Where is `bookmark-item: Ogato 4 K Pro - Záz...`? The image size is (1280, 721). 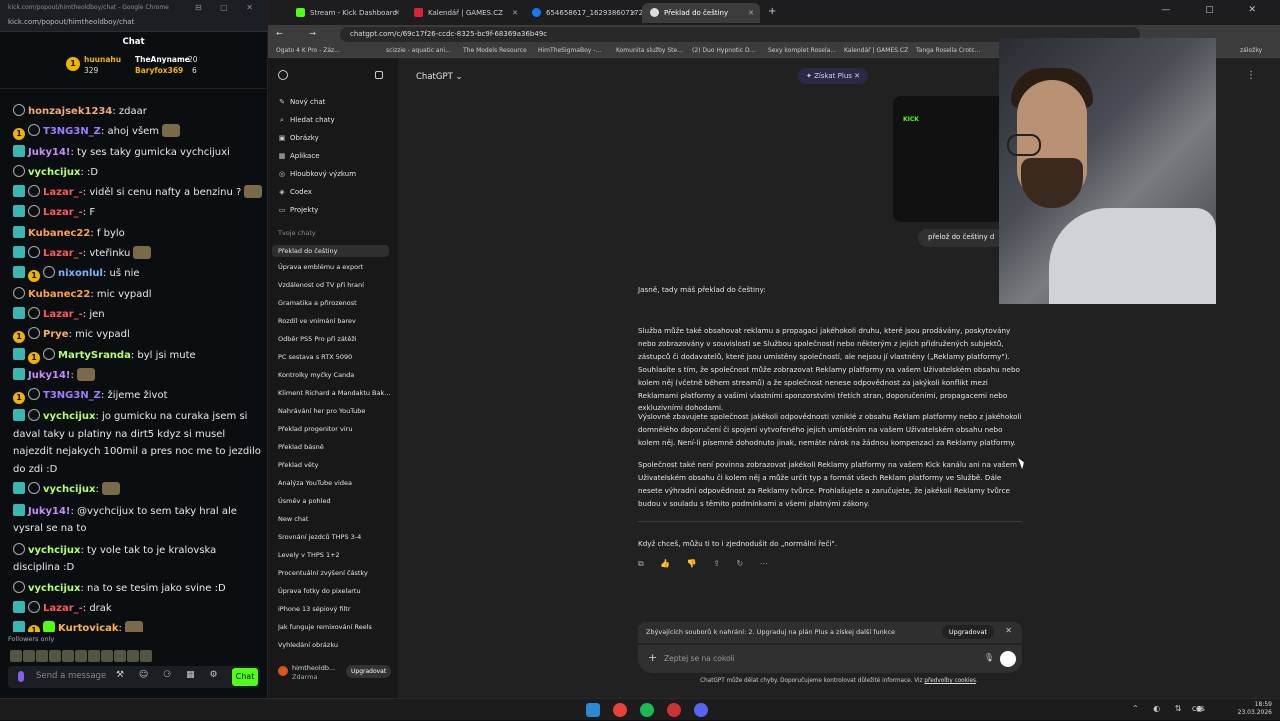 bookmark-item: Ogato 4 K Pro - Záz... is located at coordinates (308, 50).